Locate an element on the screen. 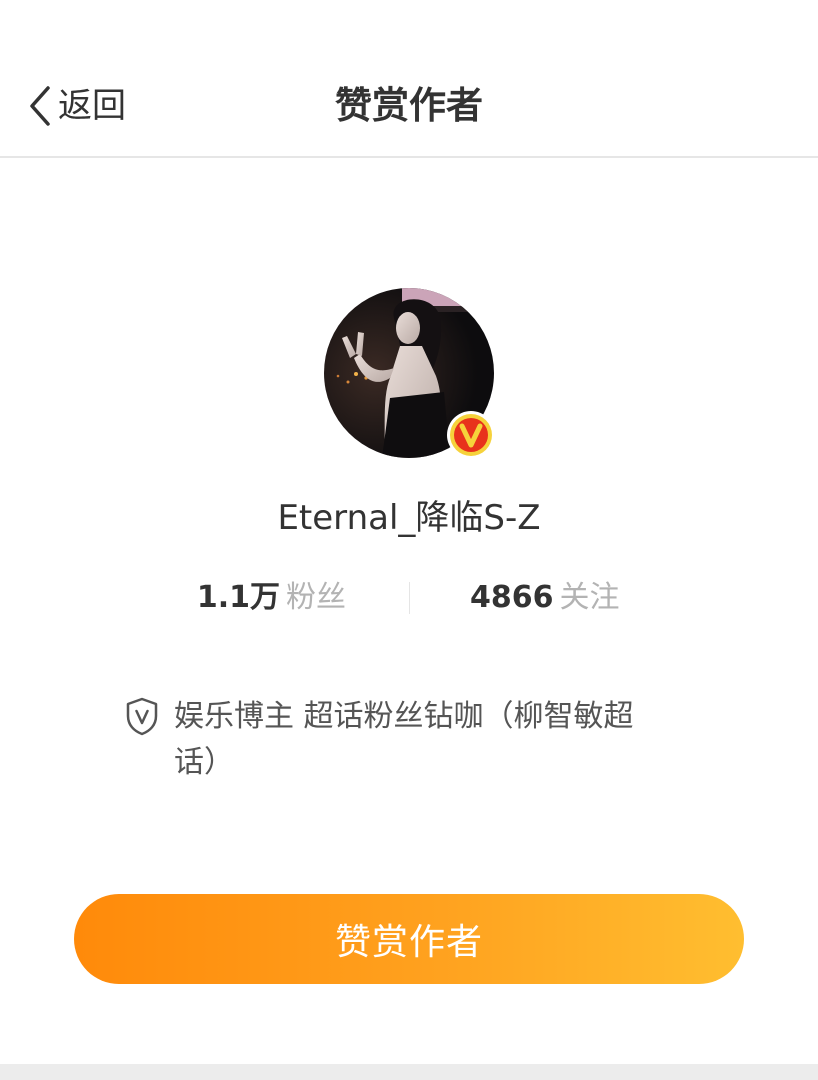  stats-row: 1.1万 粉丝 4866 关注 is located at coordinates (409, 598).